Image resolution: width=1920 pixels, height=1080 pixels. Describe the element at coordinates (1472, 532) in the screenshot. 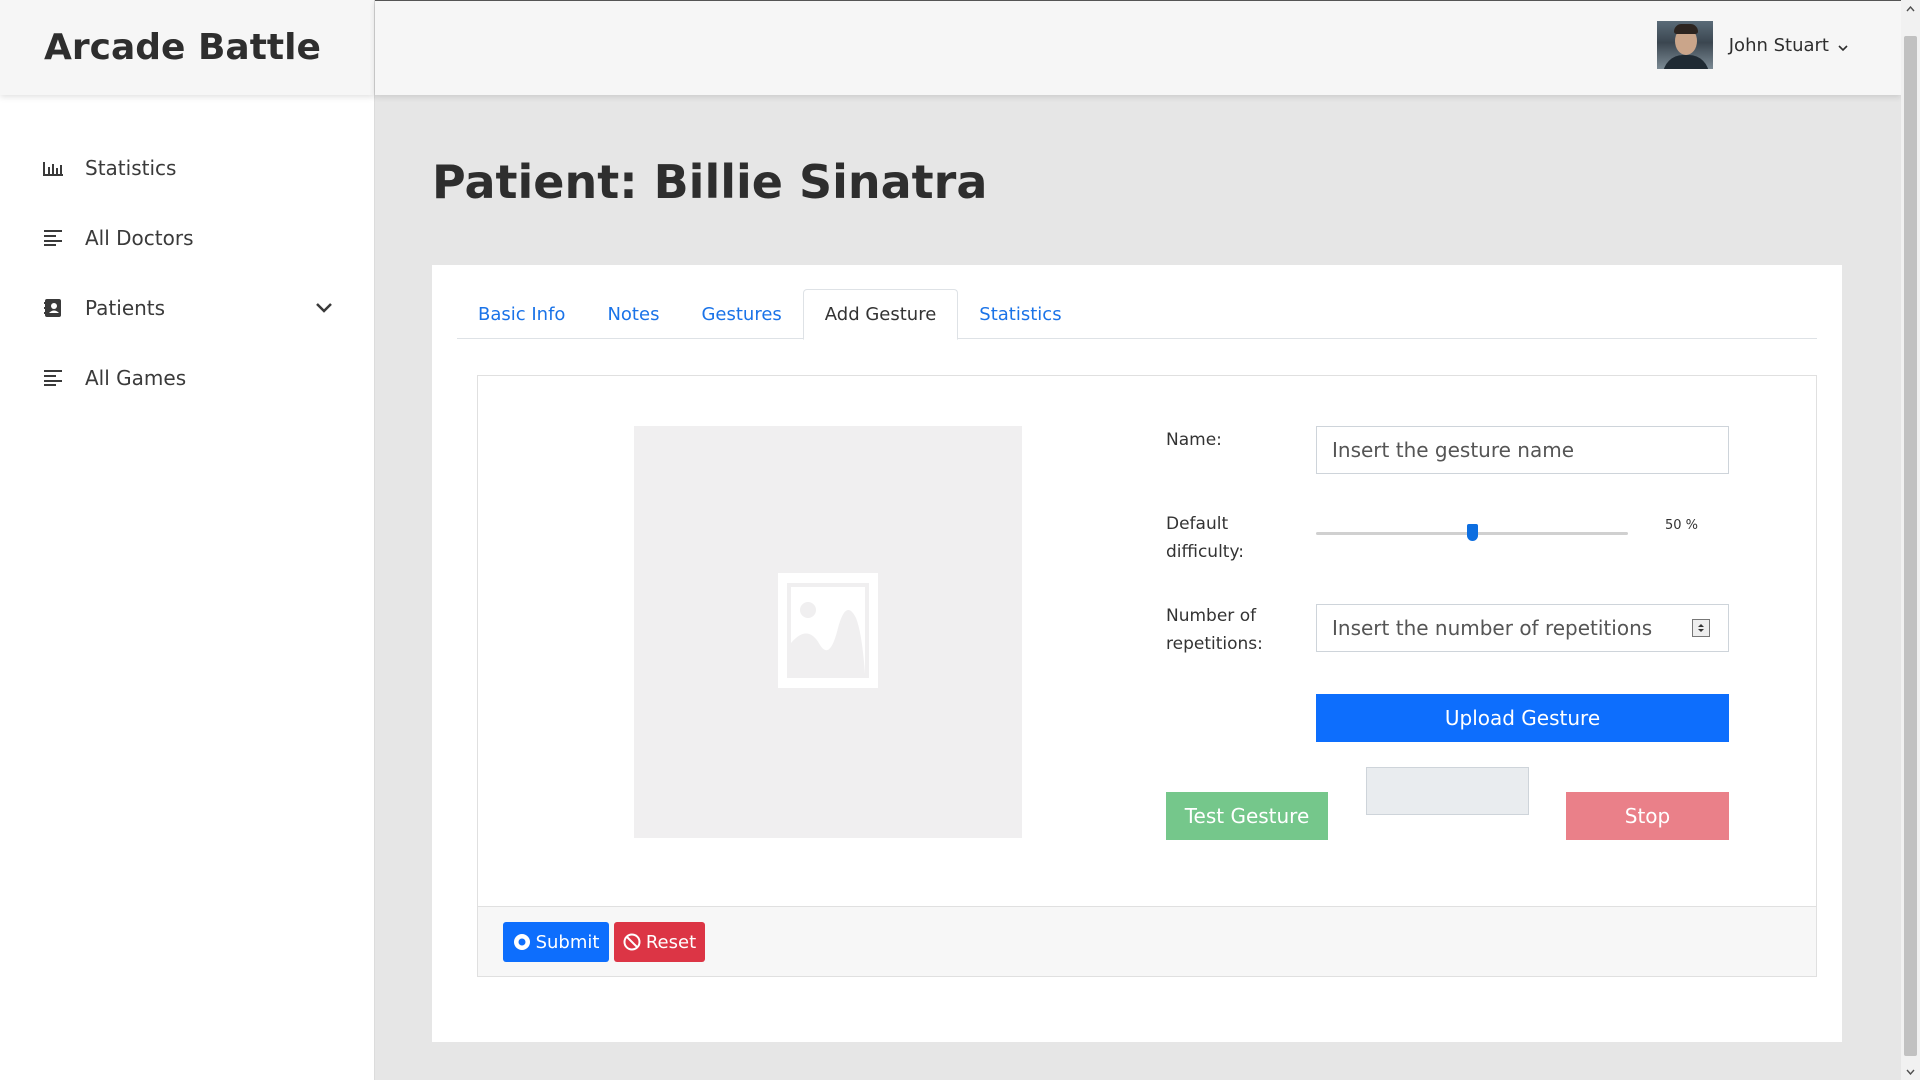

I see `difficulty-slider-thumb` at that location.